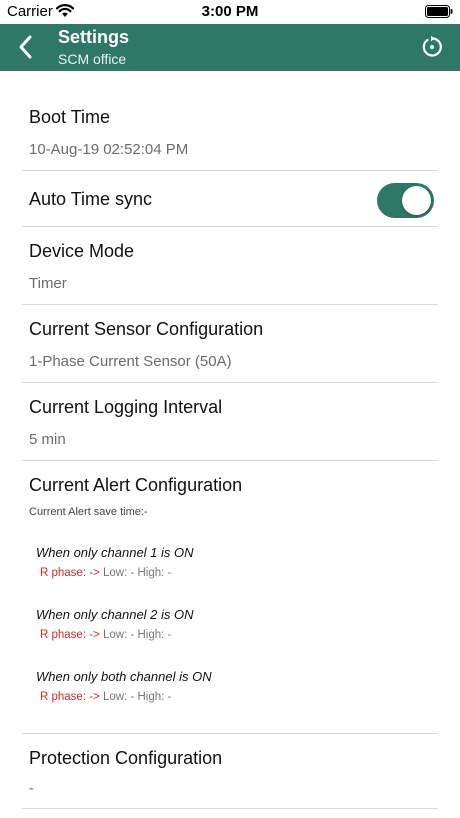 The width and height of the screenshot is (460, 818). I want to click on status-bar: Carrier 3:00 PM, so click(230, 12).